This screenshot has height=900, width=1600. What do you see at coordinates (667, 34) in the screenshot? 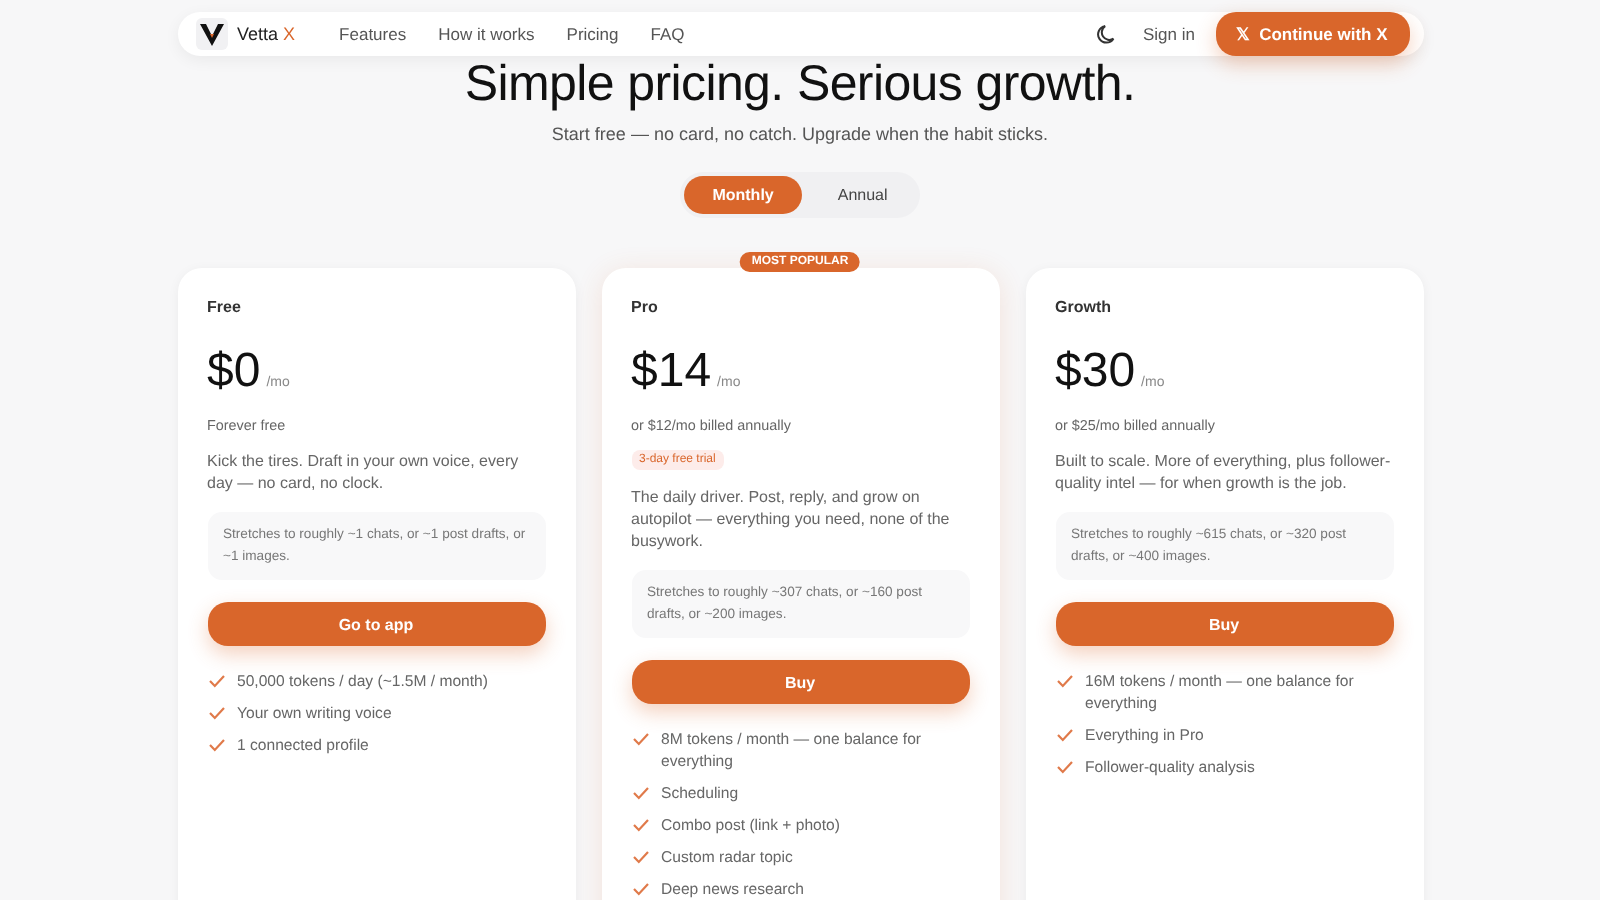
I see `nav-link: FAQ` at bounding box center [667, 34].